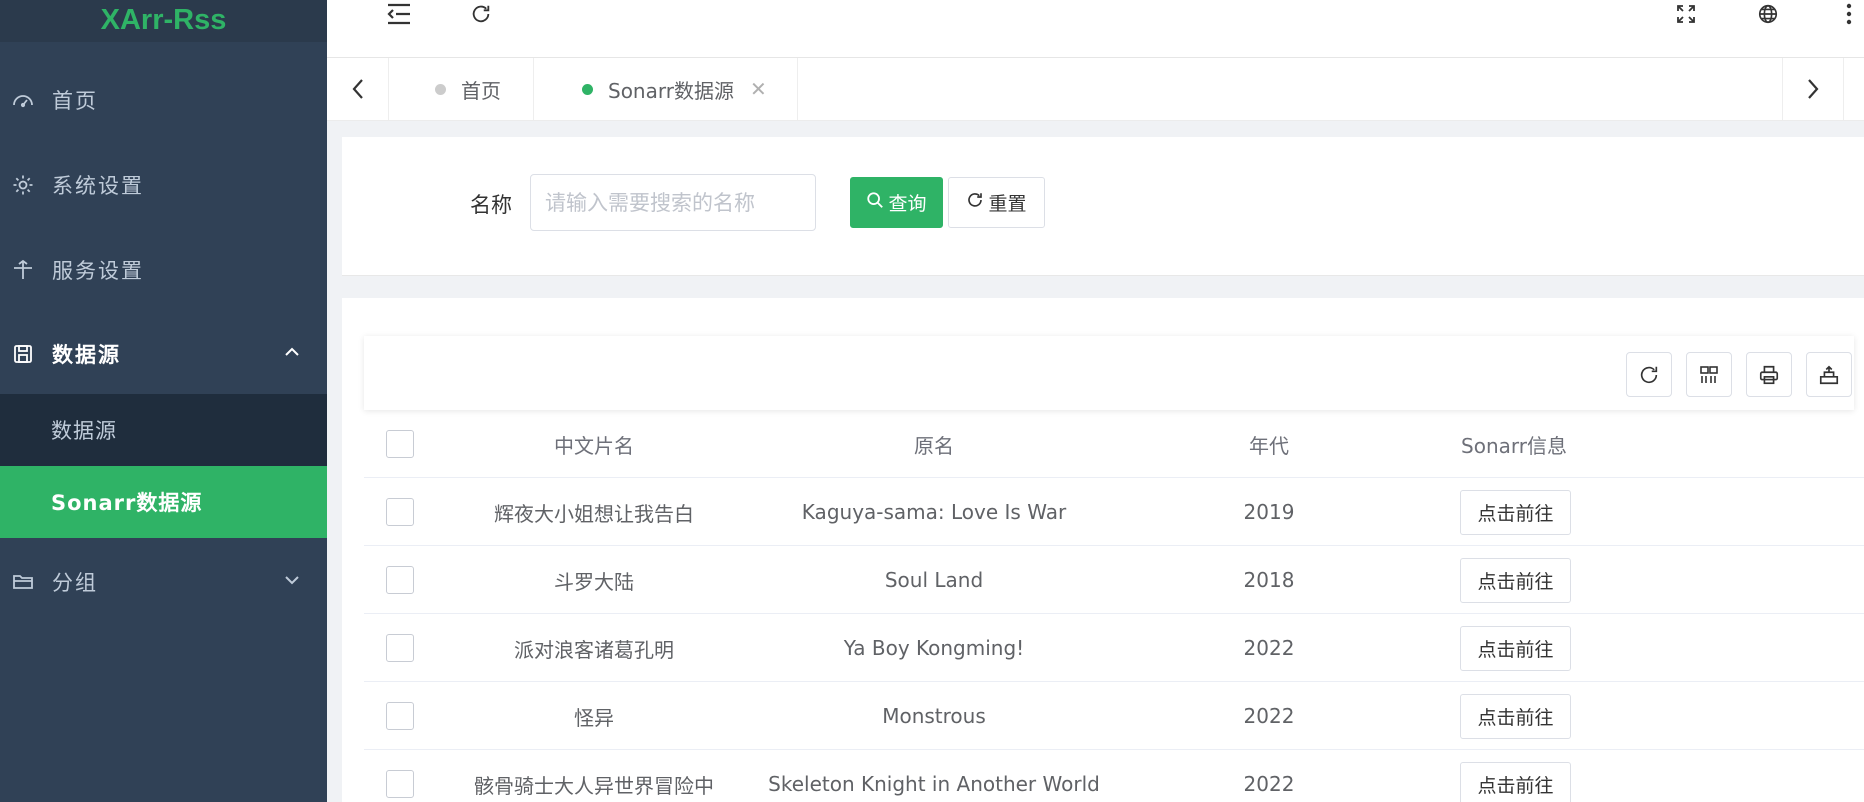 This screenshot has height=802, width=1864. Describe the element at coordinates (23, 582) in the screenshot. I see `folder-icon` at that location.